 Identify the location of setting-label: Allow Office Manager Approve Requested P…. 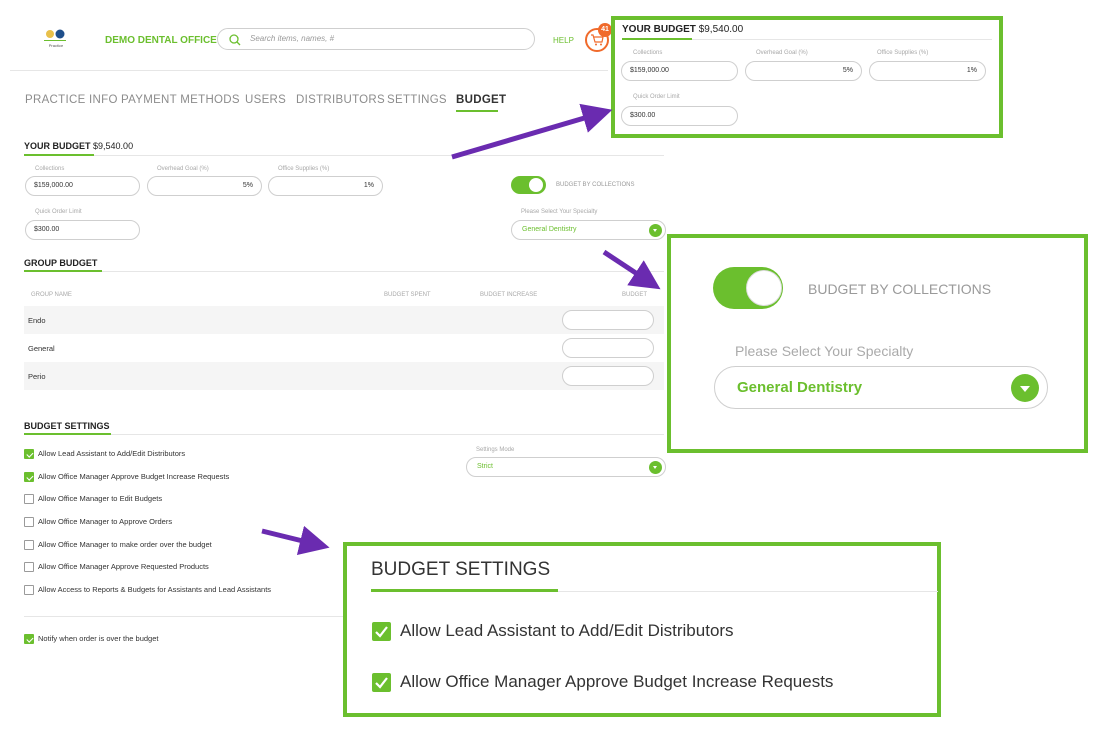
(123, 566).